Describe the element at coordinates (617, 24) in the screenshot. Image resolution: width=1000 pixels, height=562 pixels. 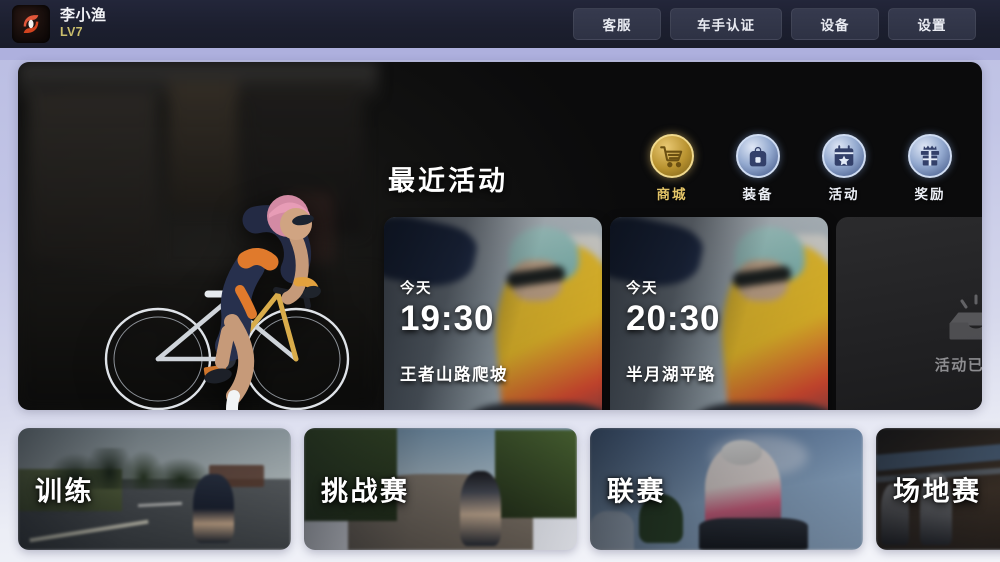
I see `customer-service-button: 客服` at that location.